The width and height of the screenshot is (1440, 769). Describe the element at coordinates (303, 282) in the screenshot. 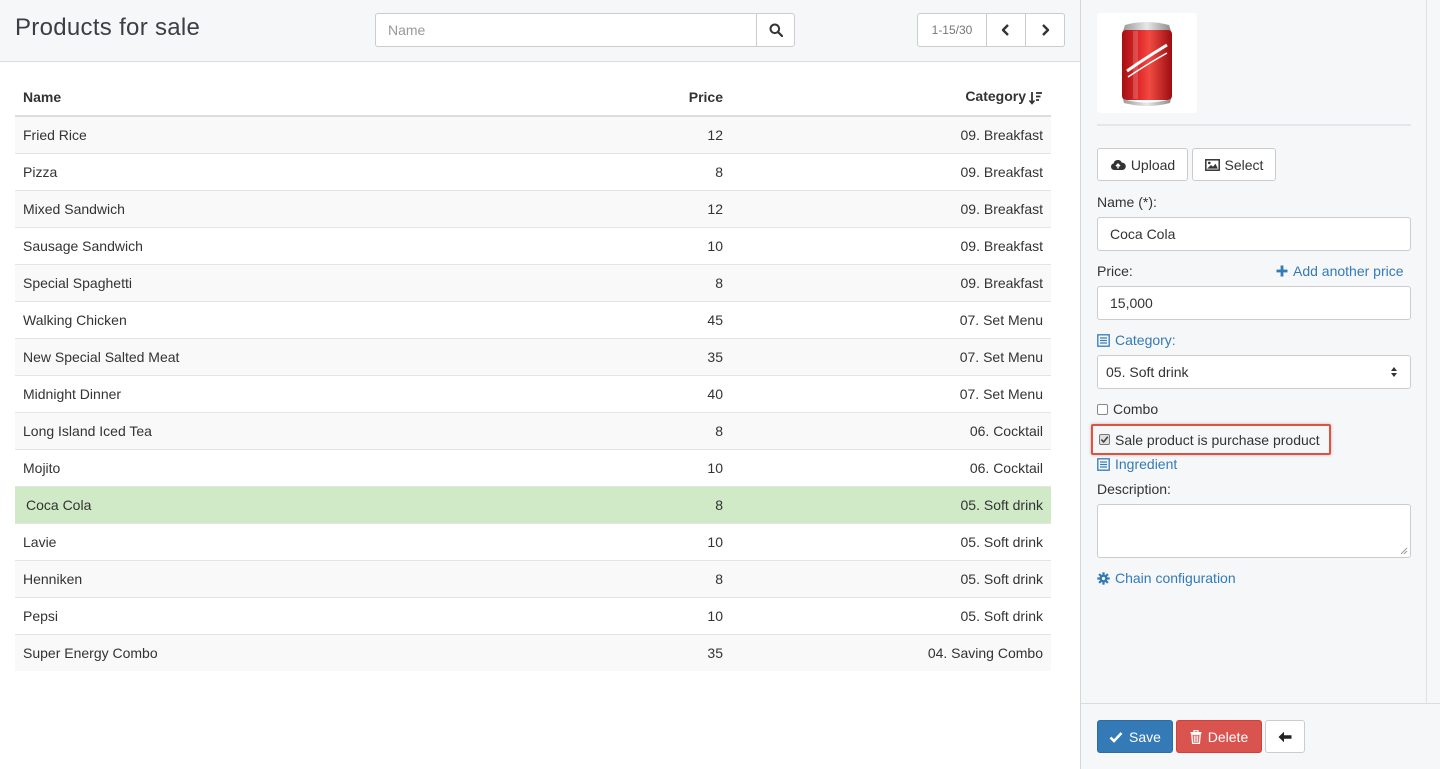

I see `cell-name: Special Spaghetti` at that location.